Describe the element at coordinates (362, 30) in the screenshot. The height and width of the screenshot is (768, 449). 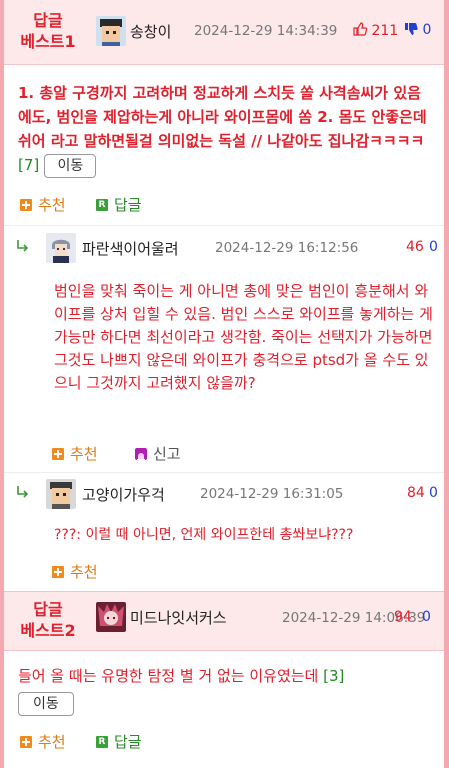
I see `thumbs-up-icon` at that location.